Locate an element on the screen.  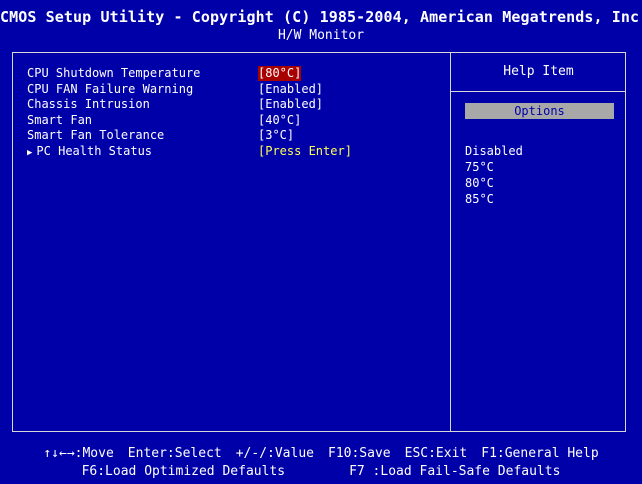
setting-value: [80°C] is located at coordinates (280, 73).